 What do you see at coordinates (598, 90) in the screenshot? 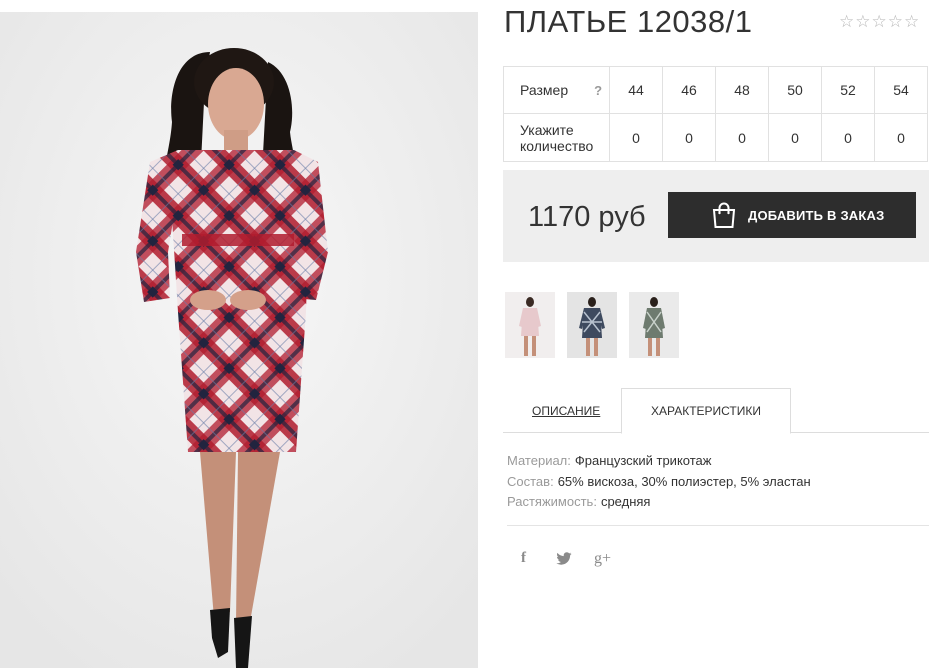
I see `size-help-icon: ?` at bounding box center [598, 90].